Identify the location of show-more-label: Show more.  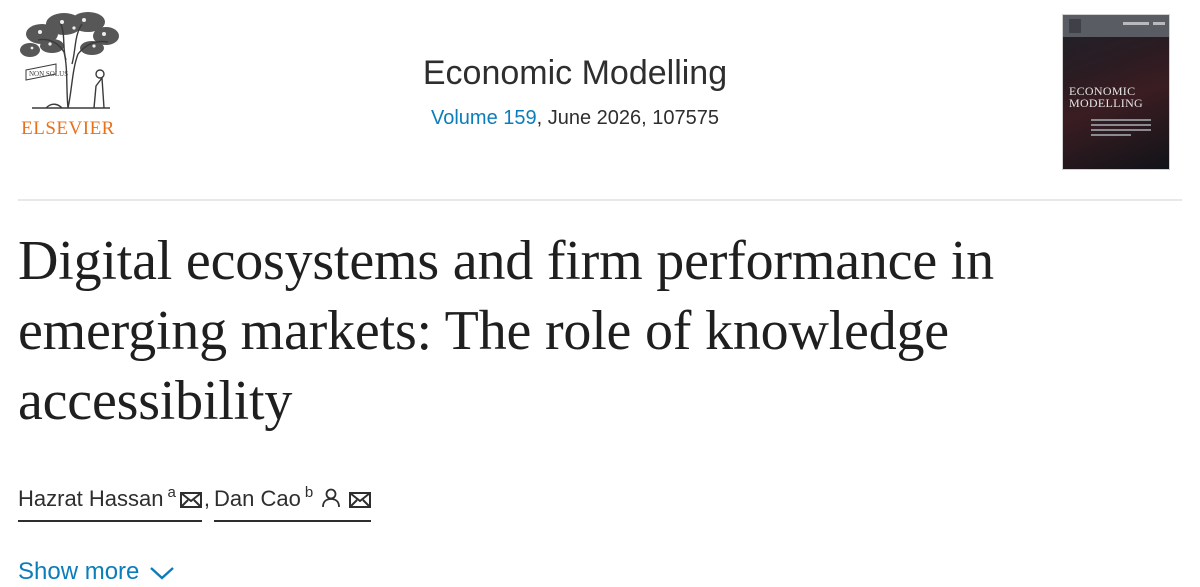
(79, 571).